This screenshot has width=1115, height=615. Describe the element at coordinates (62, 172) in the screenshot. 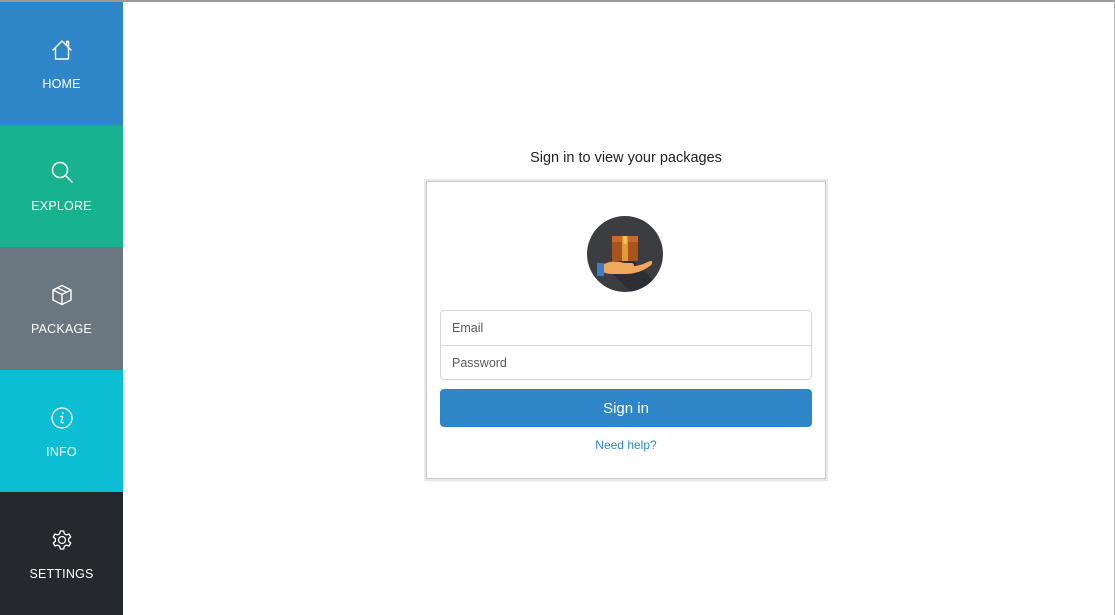

I see `search-icon` at that location.